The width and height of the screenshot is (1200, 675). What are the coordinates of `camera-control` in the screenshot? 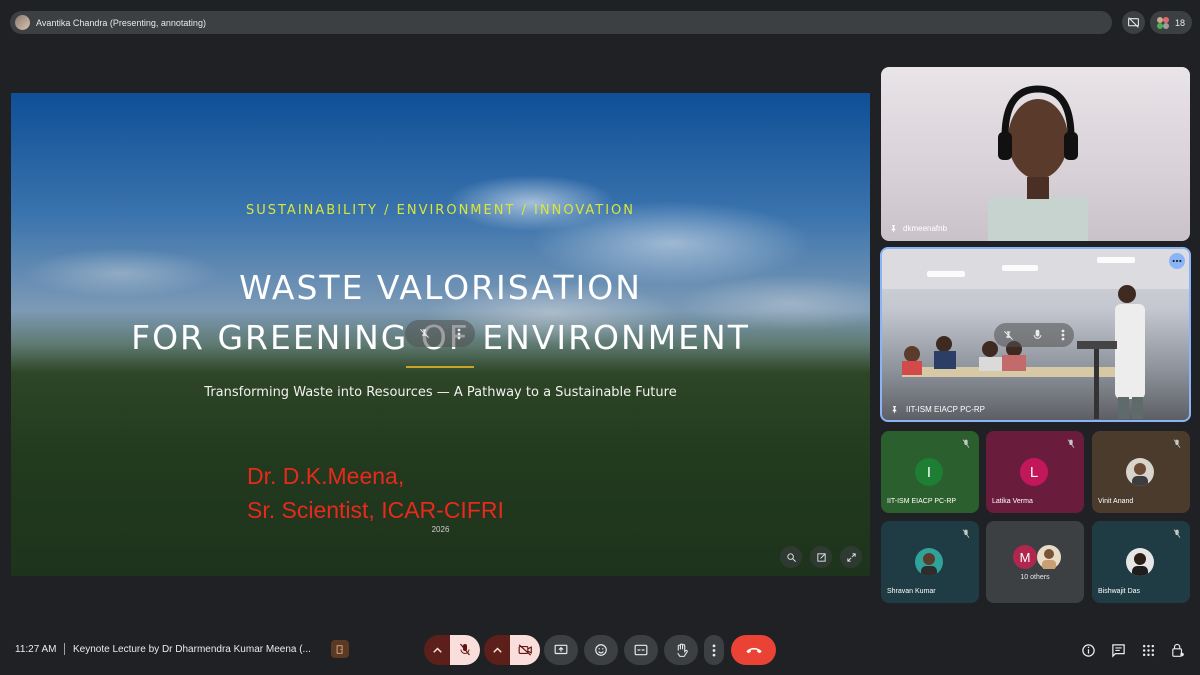 It's located at (512, 650).